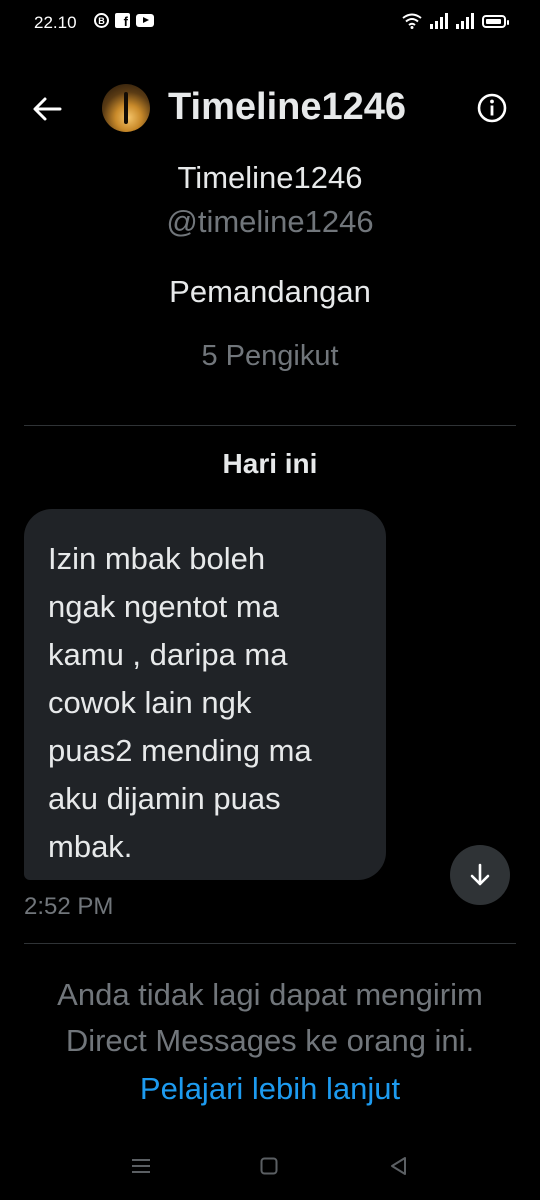 The image size is (540, 1200). I want to click on message-timestamp: 2:52 PM, so click(69, 906).